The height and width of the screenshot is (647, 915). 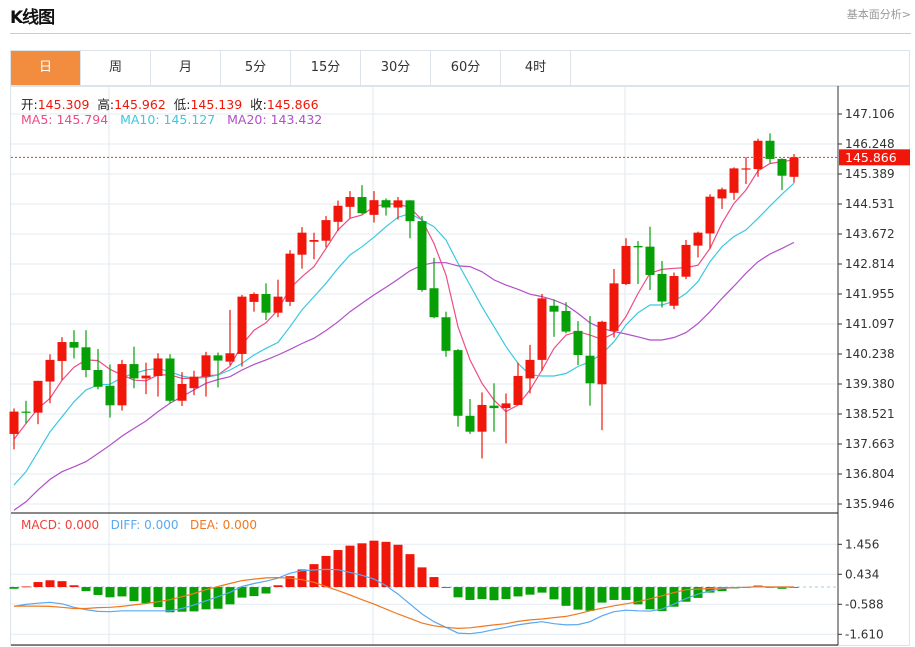 What do you see at coordinates (862, 544) in the screenshot?
I see `macd-tick-label: 1.456` at bounding box center [862, 544].